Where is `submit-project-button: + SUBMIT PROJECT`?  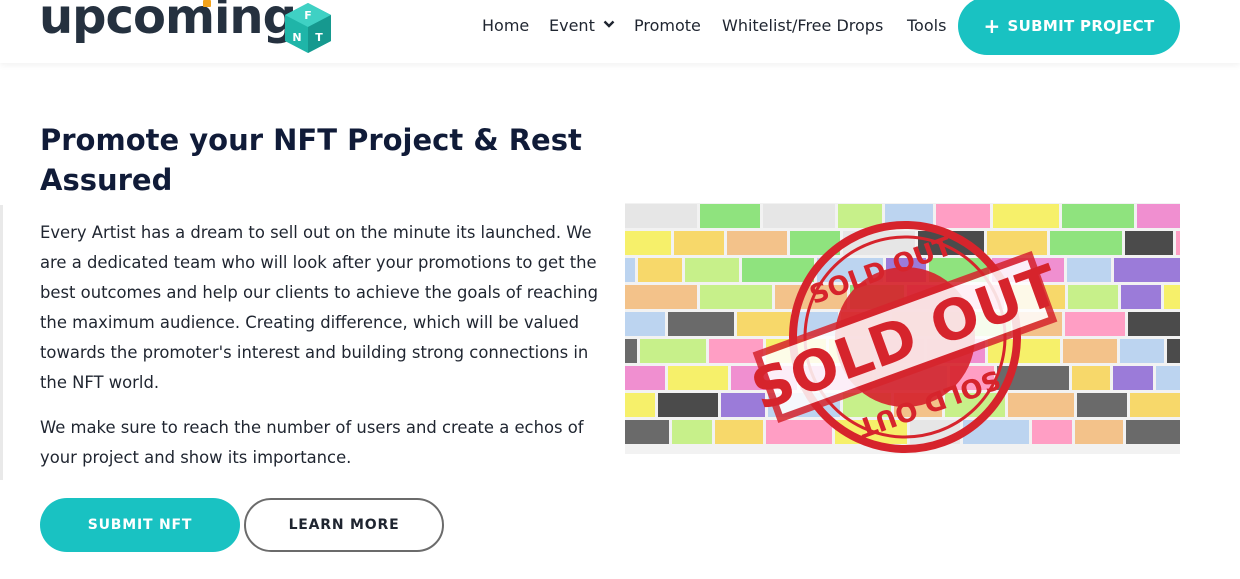 submit-project-button: + SUBMIT PROJECT is located at coordinates (1069, 27).